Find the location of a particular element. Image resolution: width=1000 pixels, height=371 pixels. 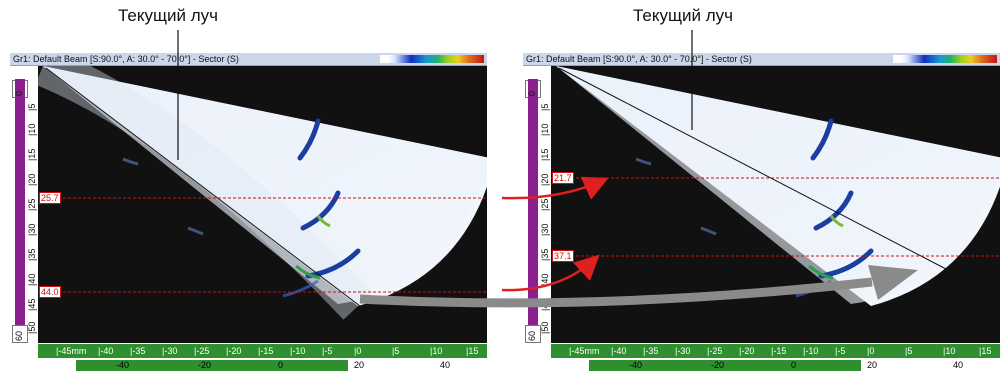

gray-arrowhead-icon is located at coordinates (893, 282).